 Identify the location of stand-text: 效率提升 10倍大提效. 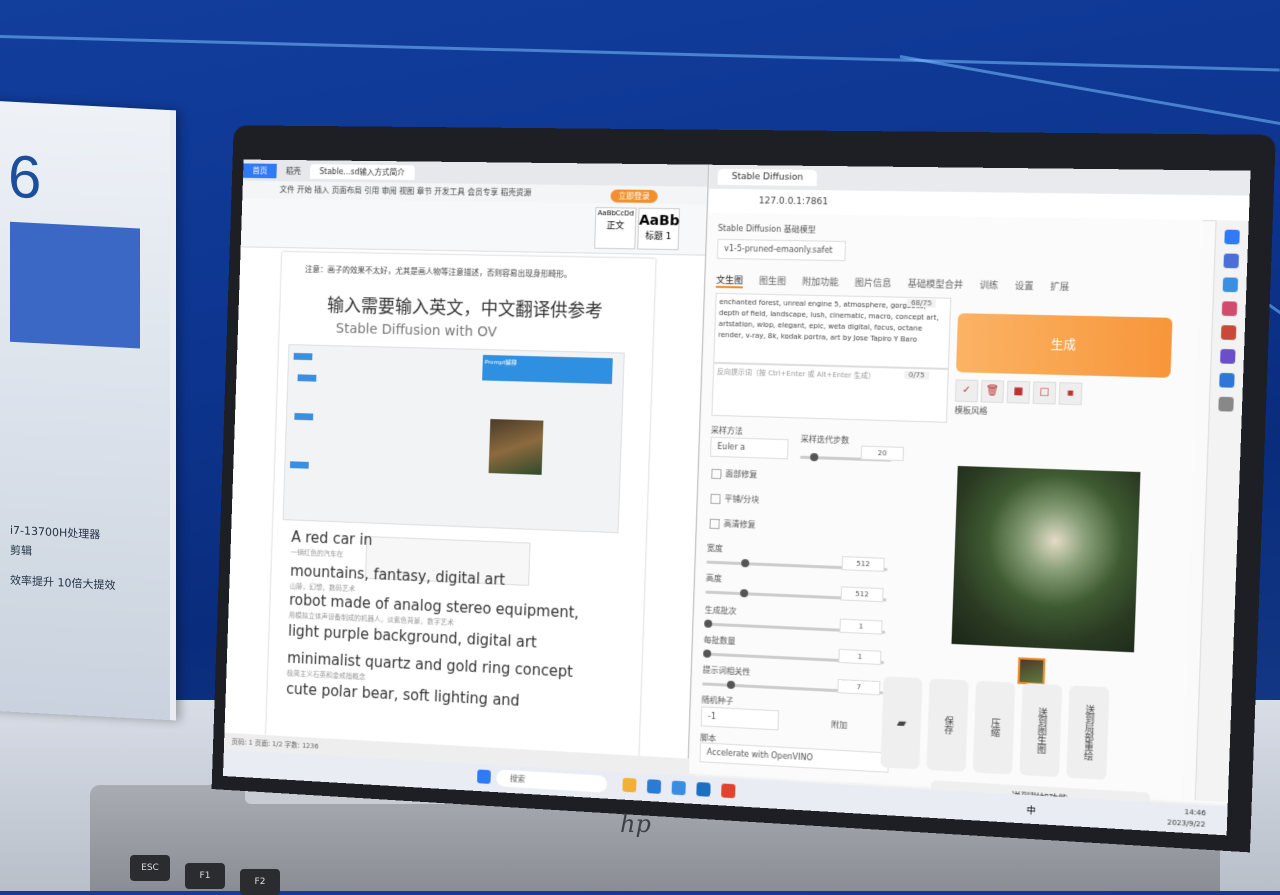
(63, 583).